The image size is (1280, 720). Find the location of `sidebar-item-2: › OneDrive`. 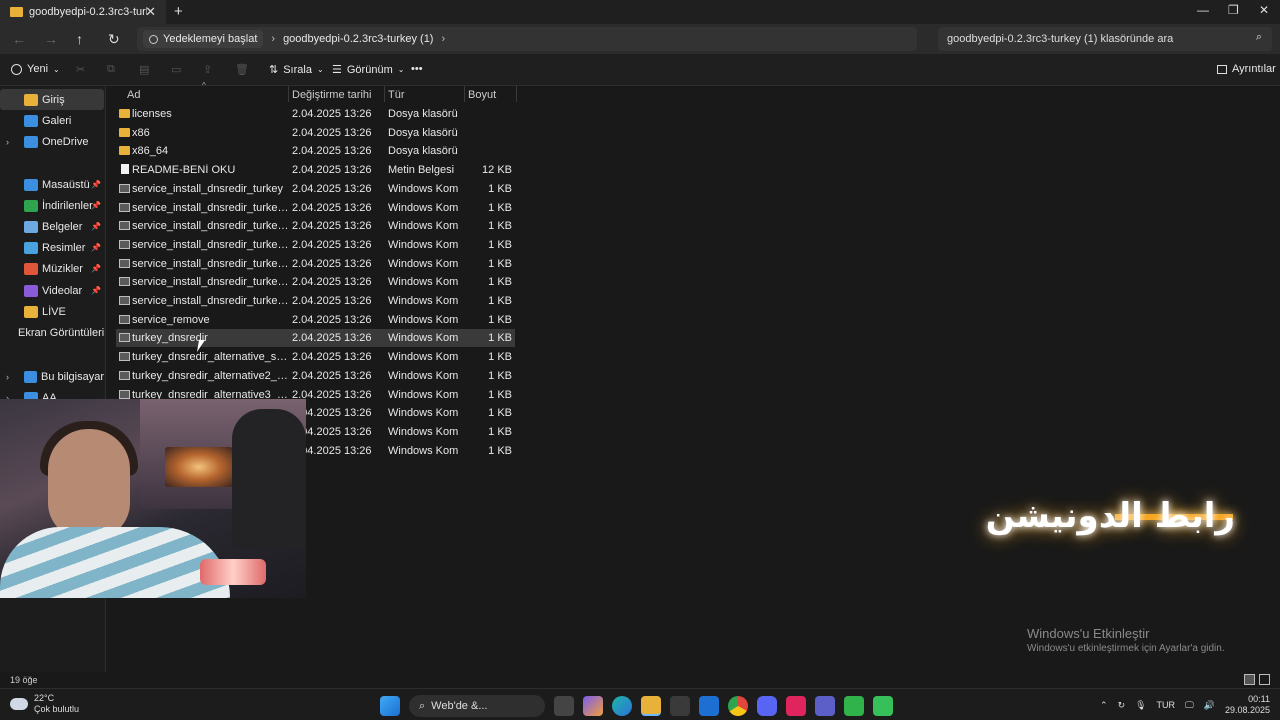

sidebar-item-2: › OneDrive is located at coordinates (52, 141).